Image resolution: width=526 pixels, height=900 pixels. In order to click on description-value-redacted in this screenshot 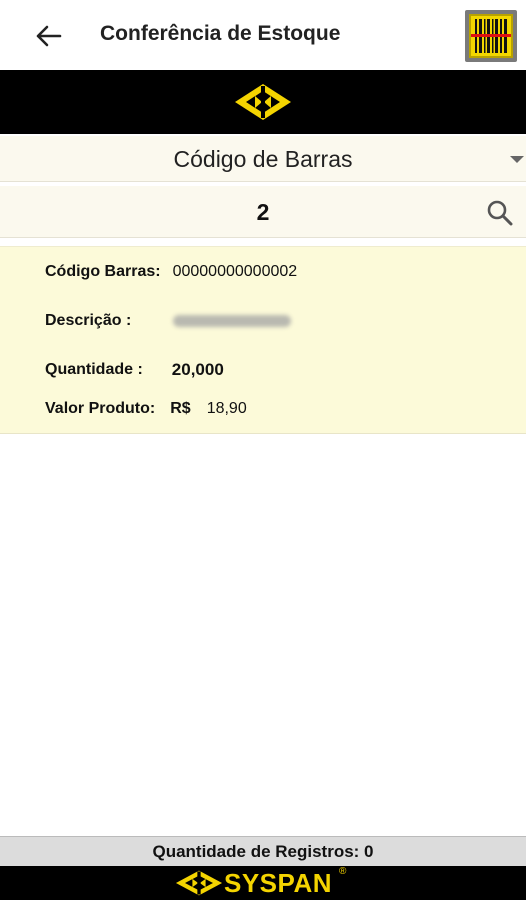, I will do `click(232, 321)`.